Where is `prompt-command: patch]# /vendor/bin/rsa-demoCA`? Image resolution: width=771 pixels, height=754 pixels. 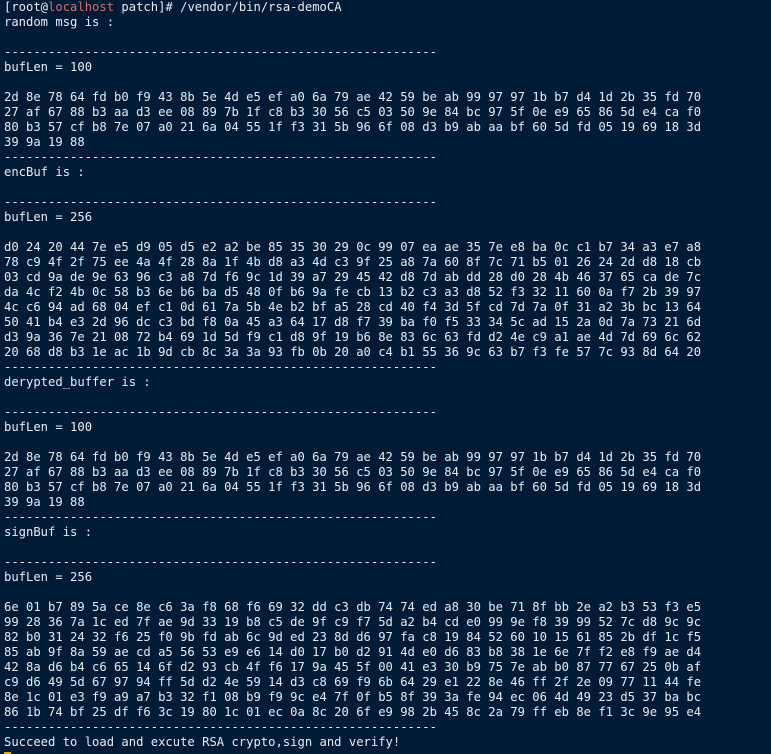 prompt-command: patch]# /vendor/bin/rsa-demoCA is located at coordinates (228, 7).